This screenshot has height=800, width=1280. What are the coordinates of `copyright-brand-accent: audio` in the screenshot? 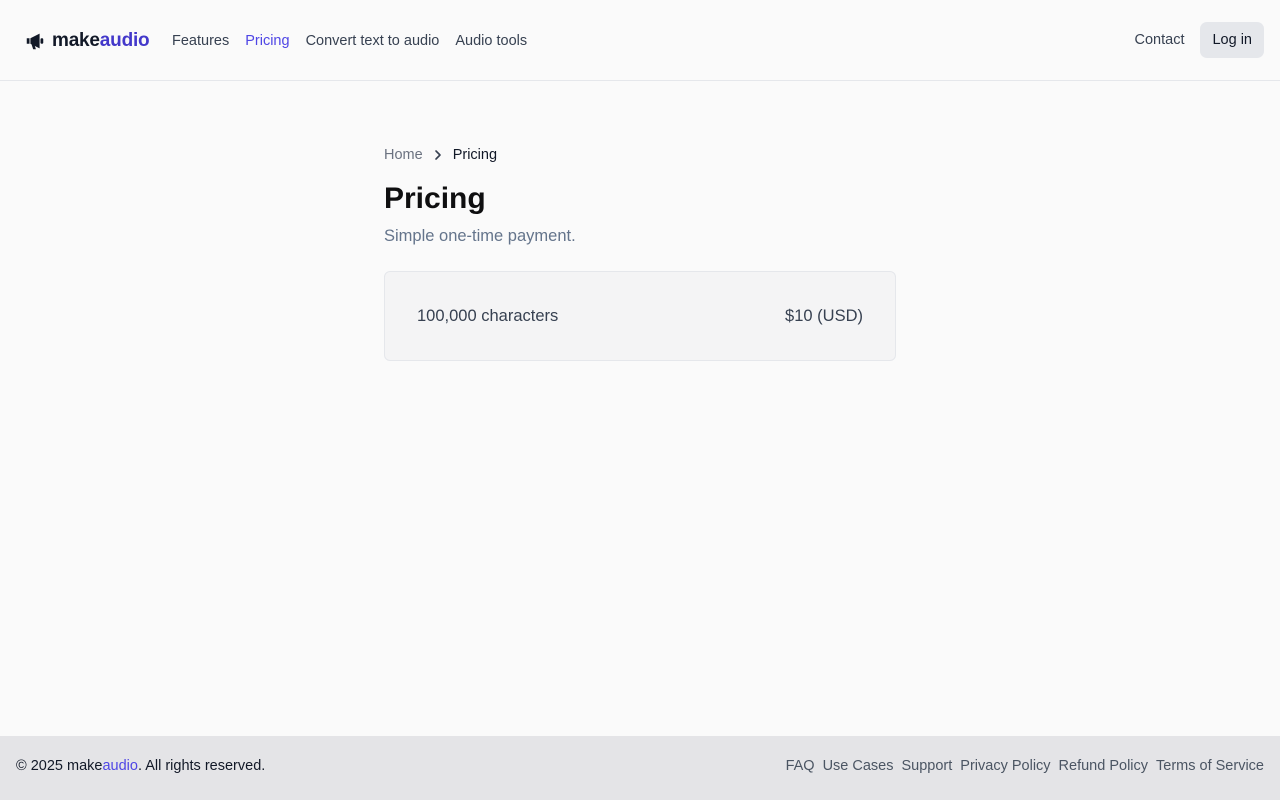 It's located at (120, 766).